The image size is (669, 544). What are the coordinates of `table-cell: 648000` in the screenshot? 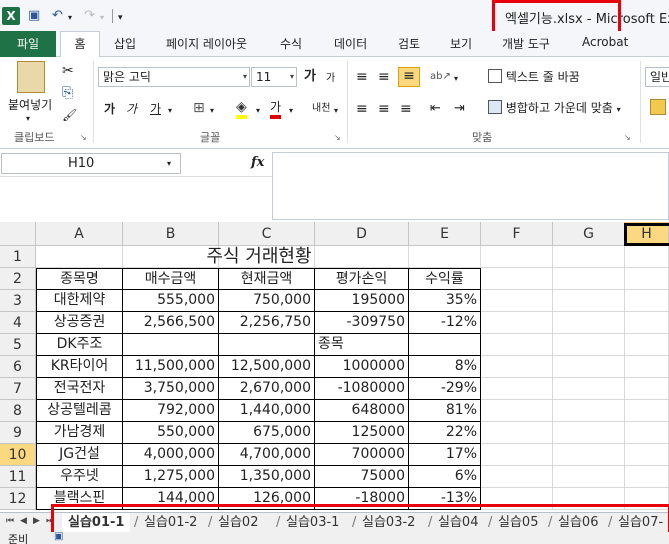 It's located at (362, 411).